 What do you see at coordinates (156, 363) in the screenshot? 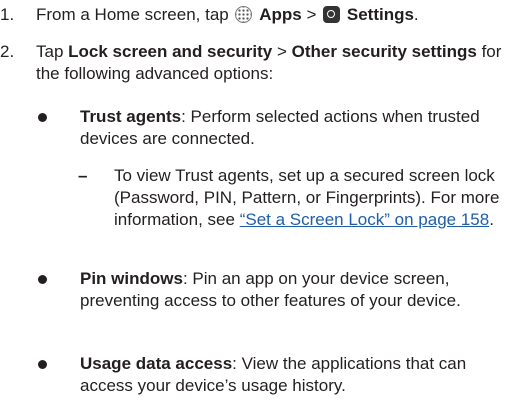
I see `option-title: Usage data access` at bounding box center [156, 363].